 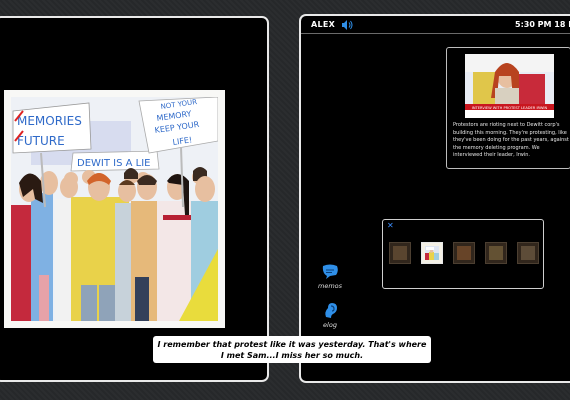 I want to click on evidence-tray: ✕, so click(x=463, y=254).